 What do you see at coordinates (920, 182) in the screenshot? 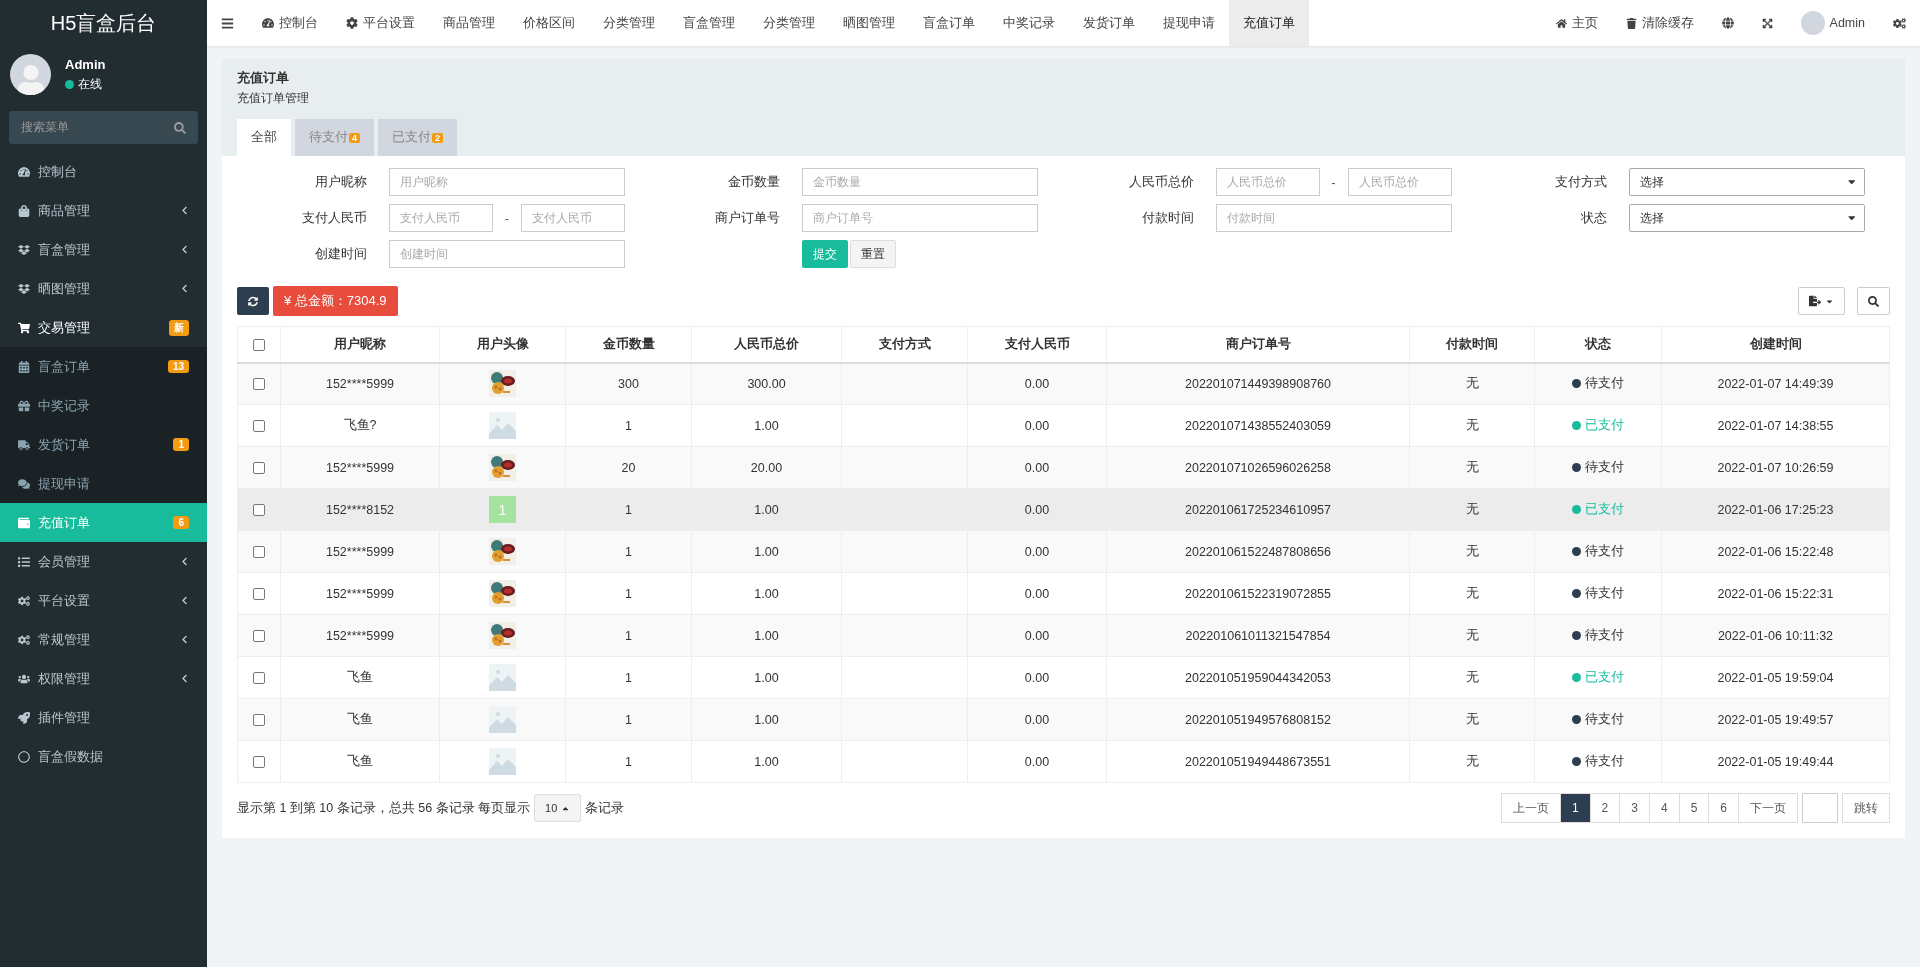
I see `input-field: 金币数量` at bounding box center [920, 182].